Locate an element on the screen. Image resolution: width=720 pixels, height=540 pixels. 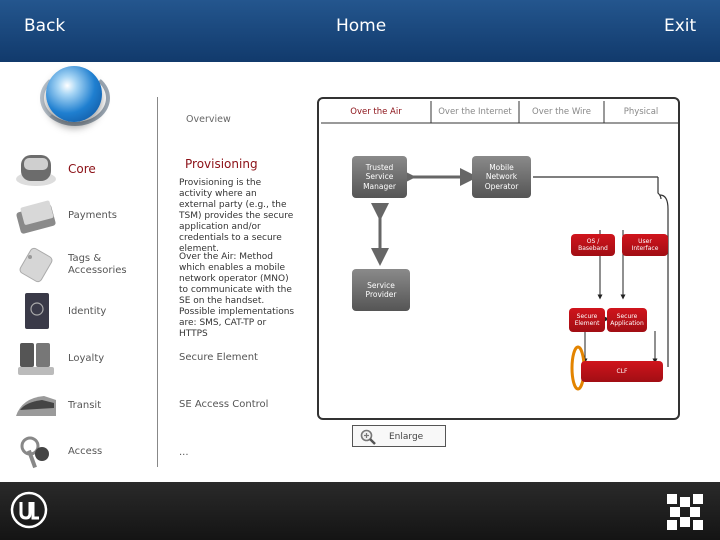
sidebar-item-access: Access is located at coordinates (83, 452).